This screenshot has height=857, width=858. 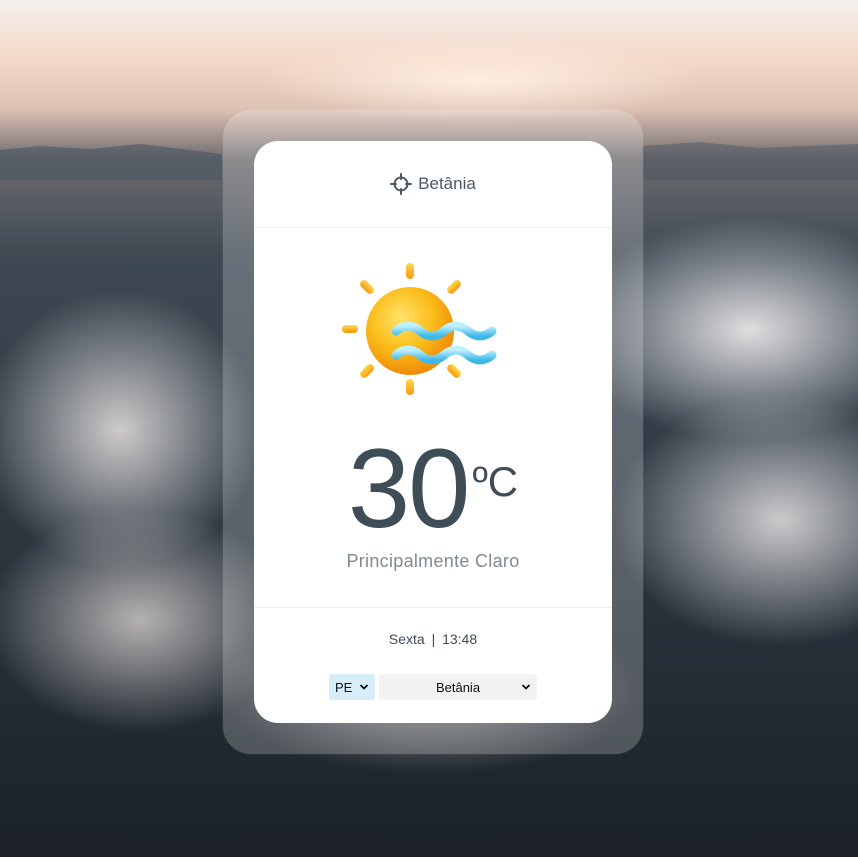 I want to click on state-select-value: PE, so click(x=344, y=687).